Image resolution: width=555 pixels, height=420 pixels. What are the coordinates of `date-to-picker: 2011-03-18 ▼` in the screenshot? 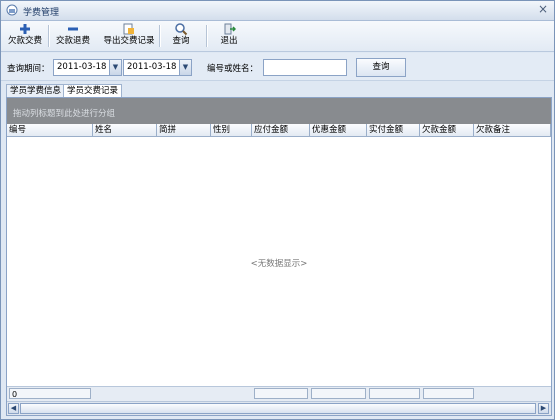 It's located at (157, 67).